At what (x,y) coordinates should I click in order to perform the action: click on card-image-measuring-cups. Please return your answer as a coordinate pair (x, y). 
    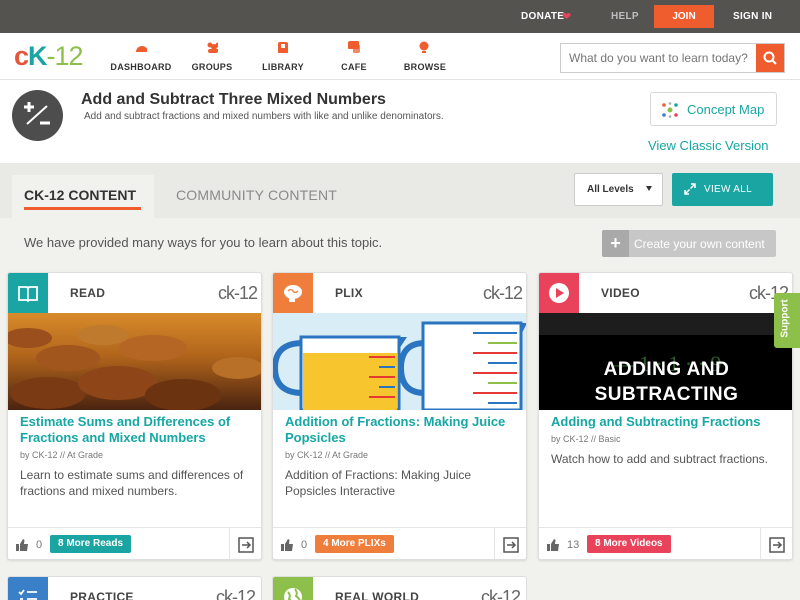
    Looking at the image, I should click on (399, 361).